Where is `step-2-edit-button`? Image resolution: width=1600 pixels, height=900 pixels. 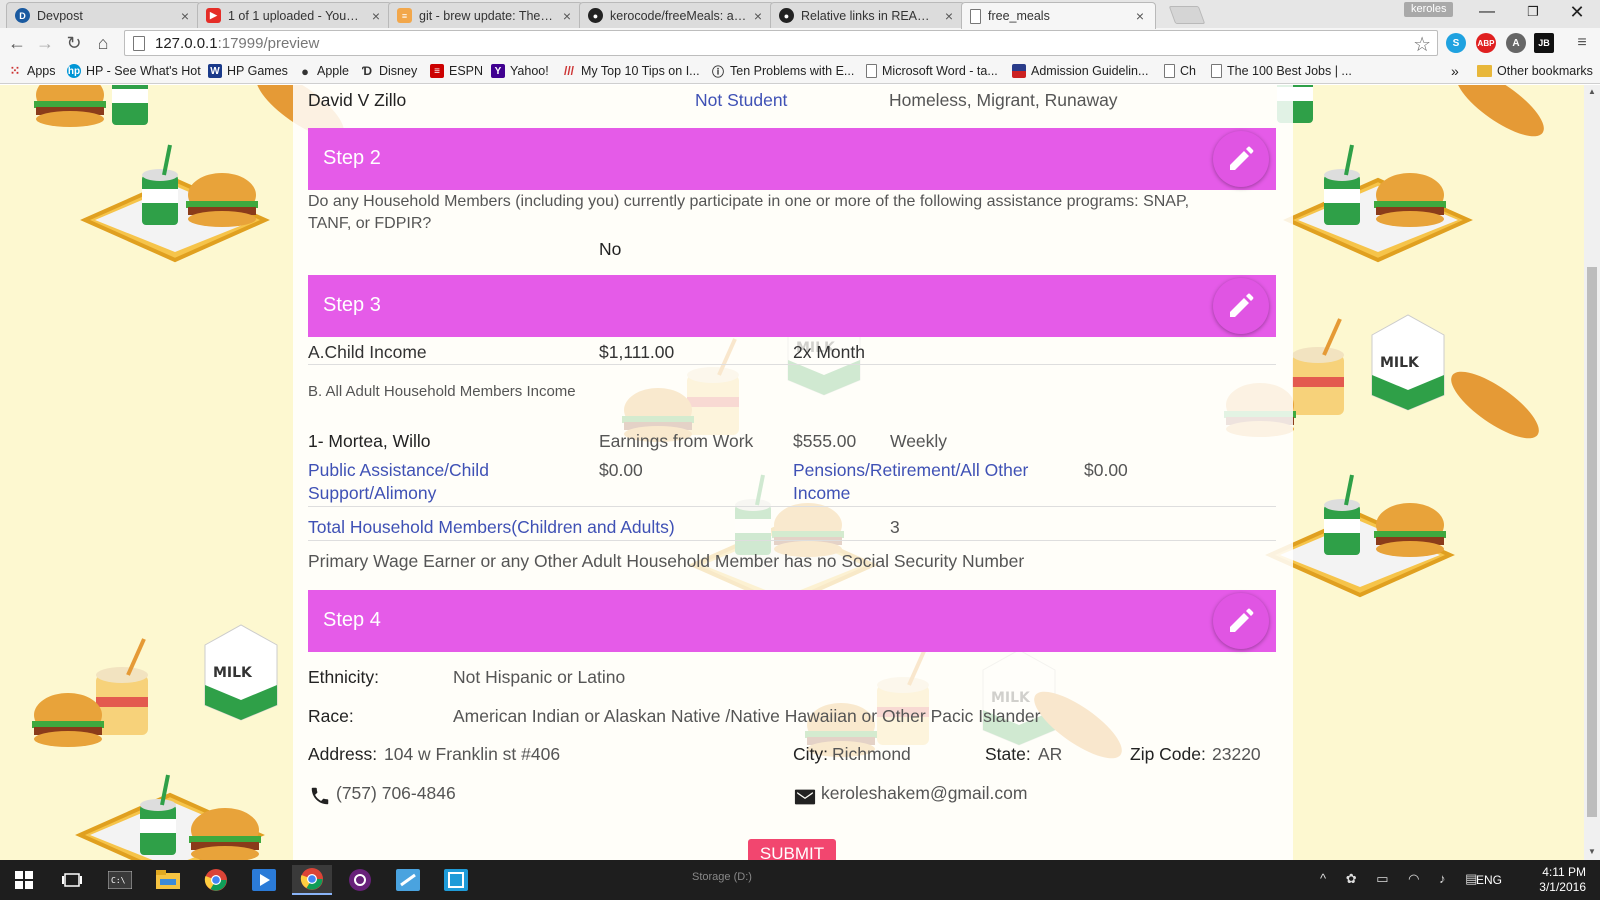 step-2-edit-button is located at coordinates (1241, 159).